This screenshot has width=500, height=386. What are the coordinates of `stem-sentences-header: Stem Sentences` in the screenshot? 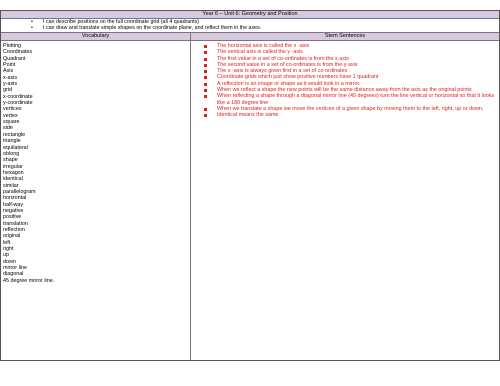 It's located at (345, 37).